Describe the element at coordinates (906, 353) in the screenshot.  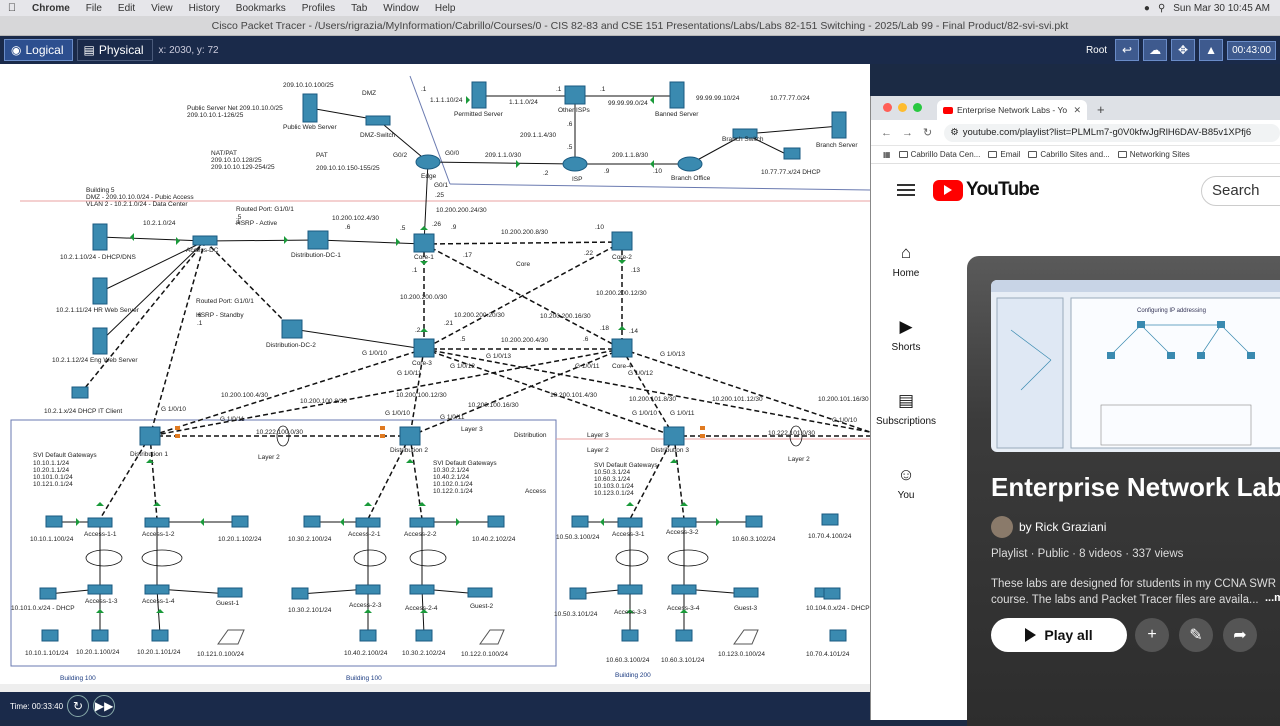
I see `sidebar-item-shorts: ▶ Shorts` at that location.